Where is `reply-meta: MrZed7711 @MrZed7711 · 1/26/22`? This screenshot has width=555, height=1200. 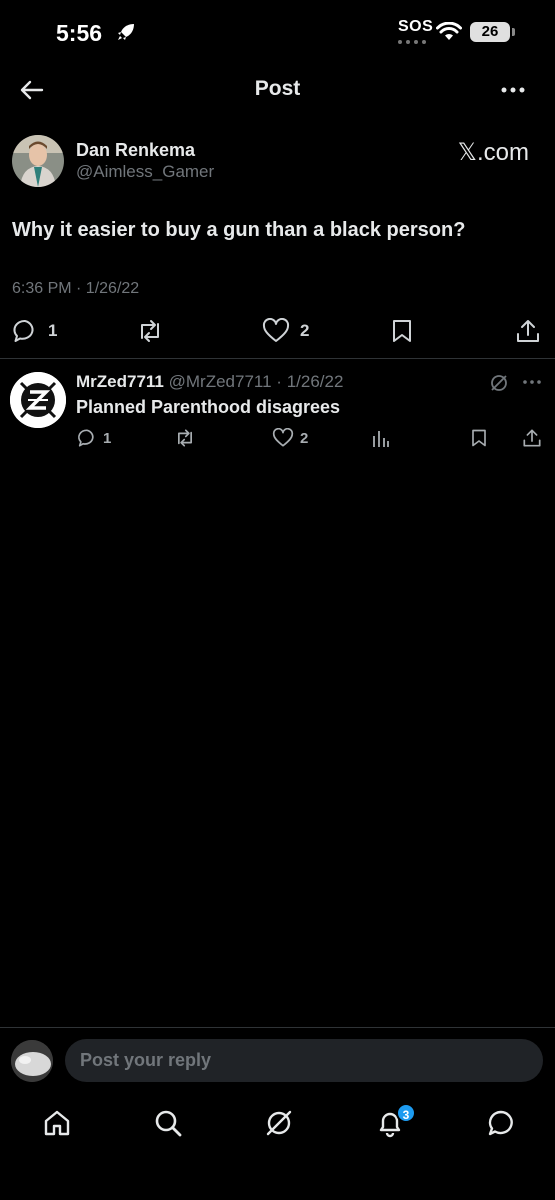 reply-meta: MrZed7711 @MrZed7711 · 1/26/22 is located at coordinates (209, 382).